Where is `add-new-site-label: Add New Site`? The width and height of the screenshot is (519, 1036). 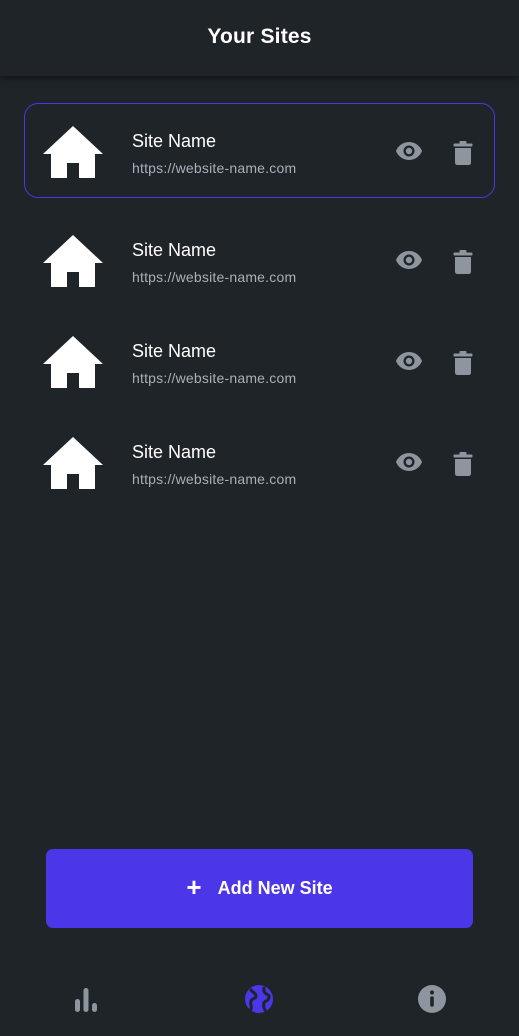 add-new-site-label: Add New Site is located at coordinates (275, 888).